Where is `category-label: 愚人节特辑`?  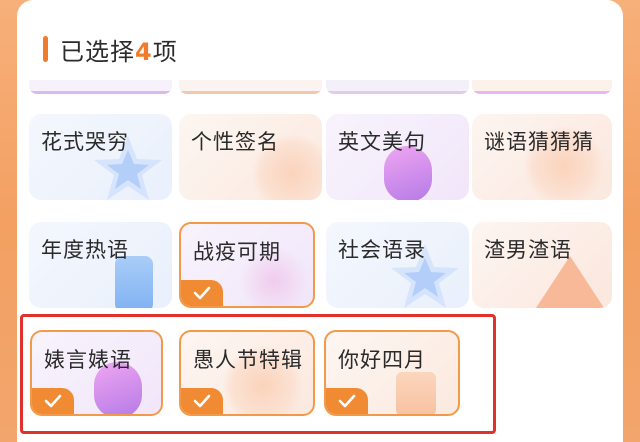 category-label: 愚人节特辑 is located at coordinates (248, 360).